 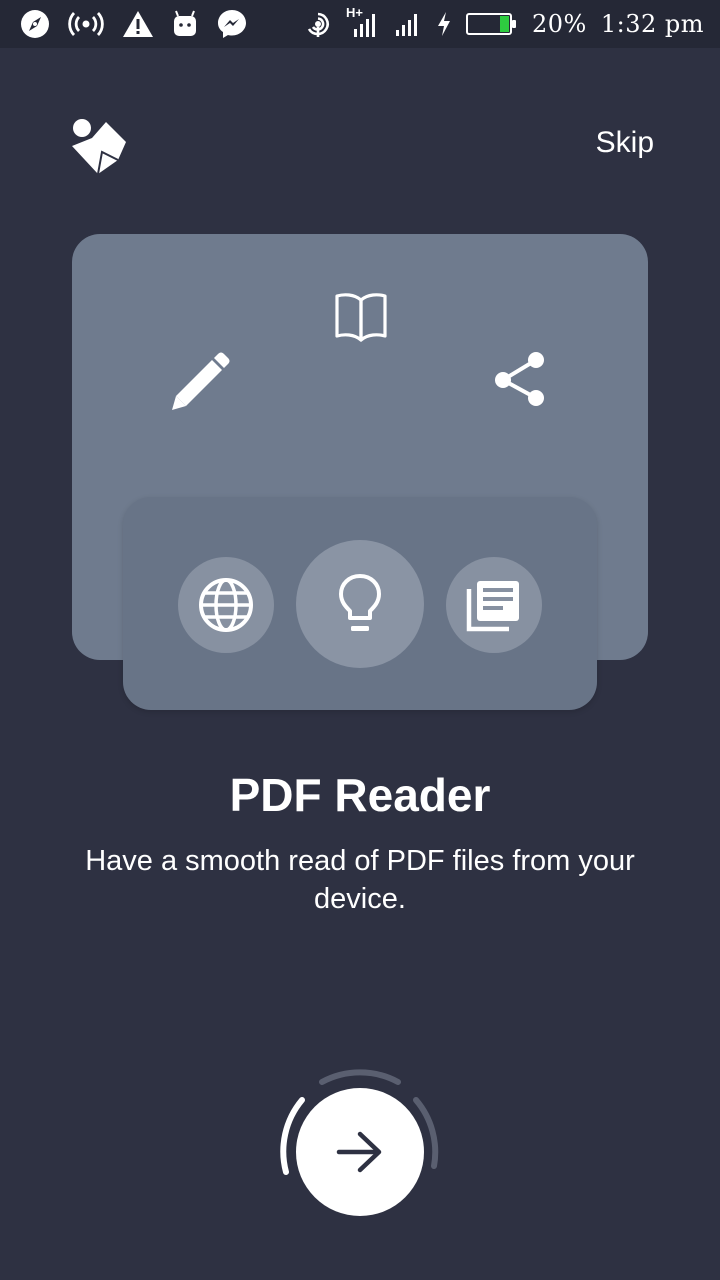 I want to click on signal-icon: H+, so click(x=363, y=22).